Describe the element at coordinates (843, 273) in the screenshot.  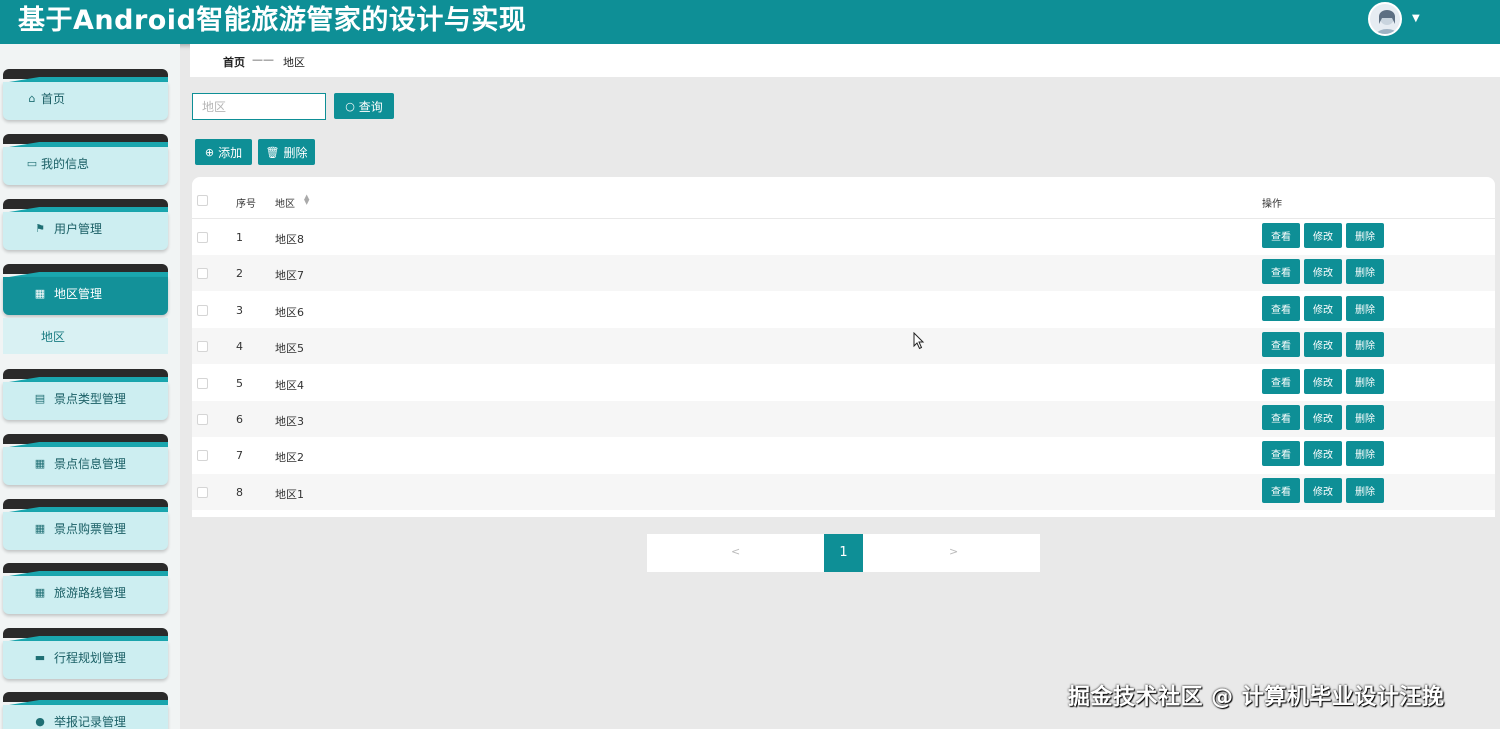
I see `table-row: 2 地区7 查看 修改 删除` at that location.